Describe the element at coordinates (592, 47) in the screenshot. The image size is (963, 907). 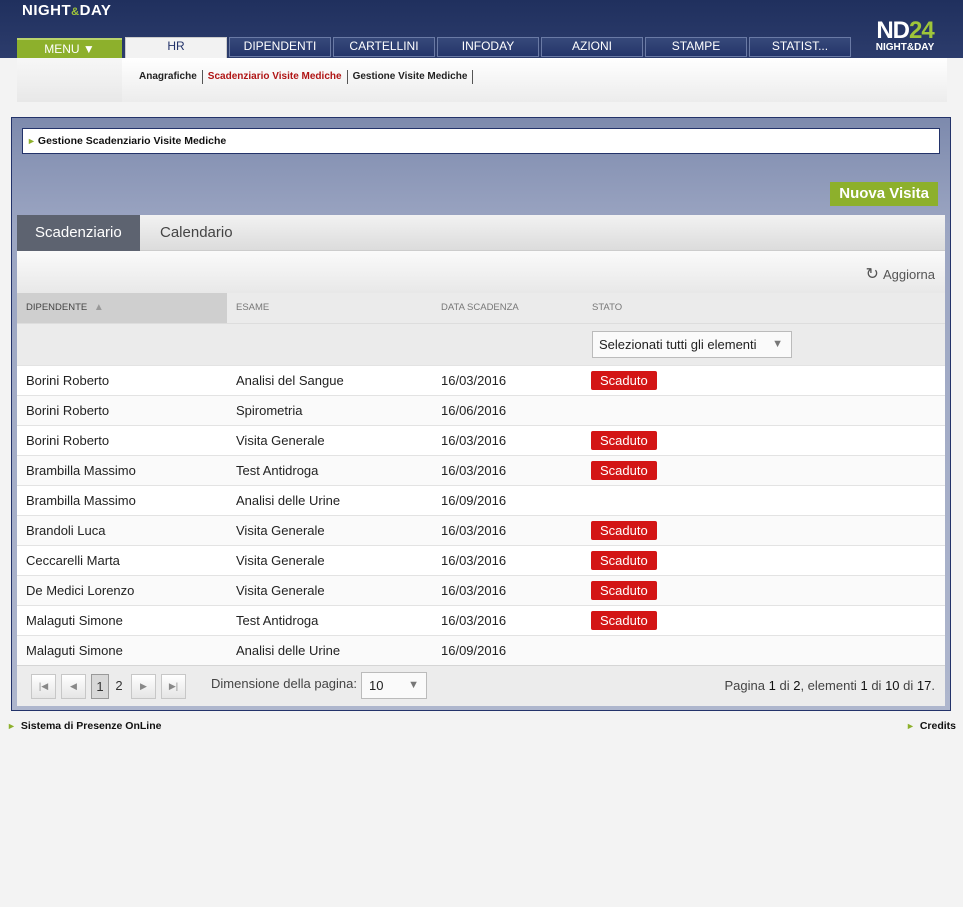
I see `nav-tab-azioni: AZIONI` at that location.